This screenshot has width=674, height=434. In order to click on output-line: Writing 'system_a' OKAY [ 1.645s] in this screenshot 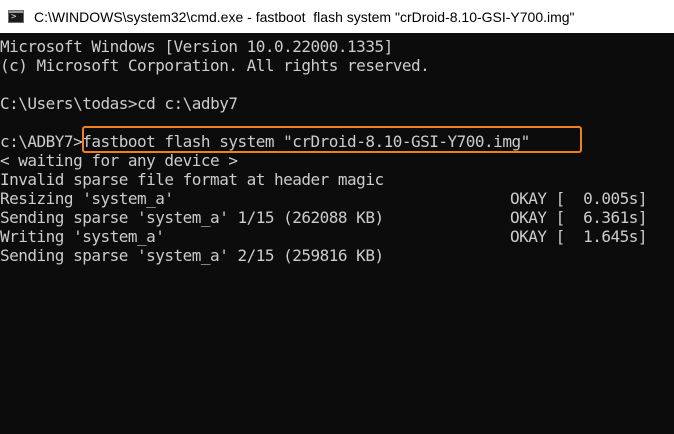, I will do `click(337, 236)`.